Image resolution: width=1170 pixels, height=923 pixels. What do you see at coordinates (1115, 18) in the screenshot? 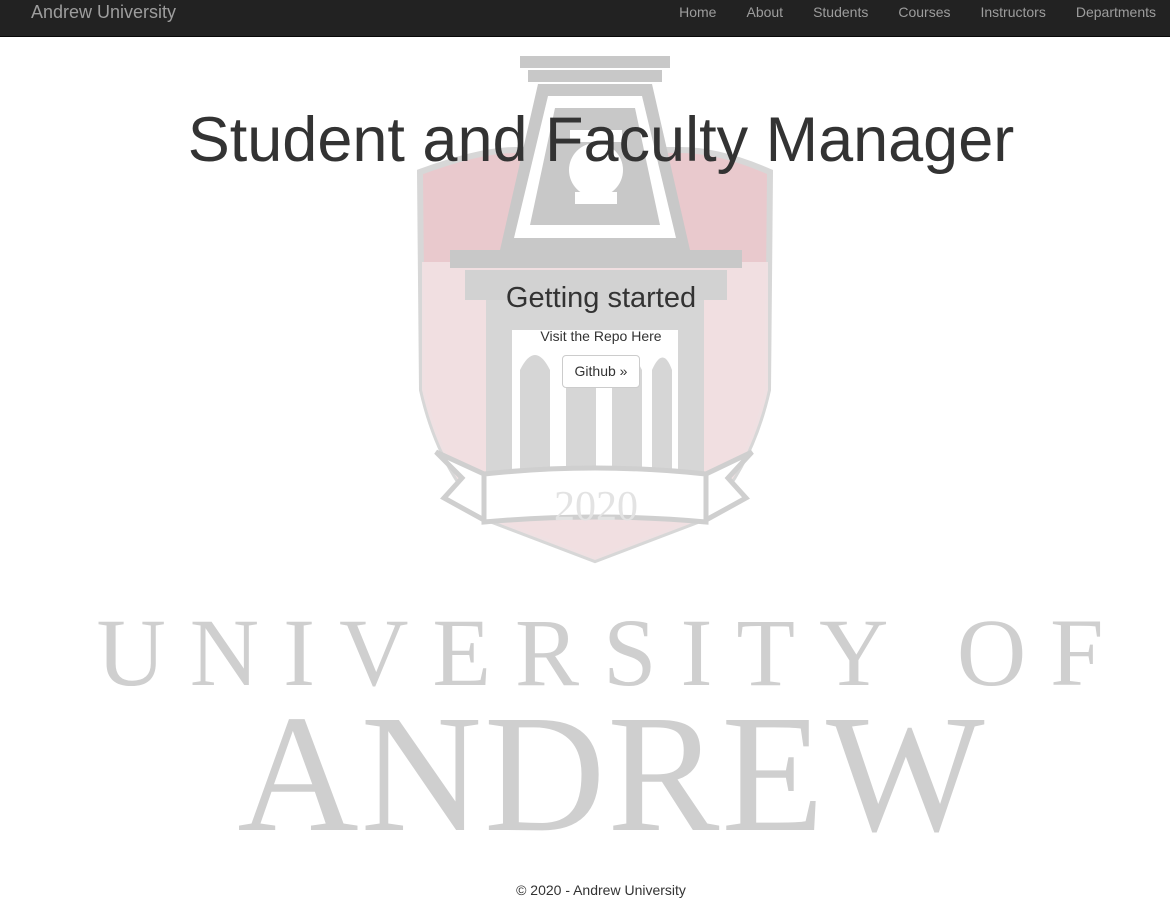
I see `nav-link-departments: Departments` at bounding box center [1115, 18].